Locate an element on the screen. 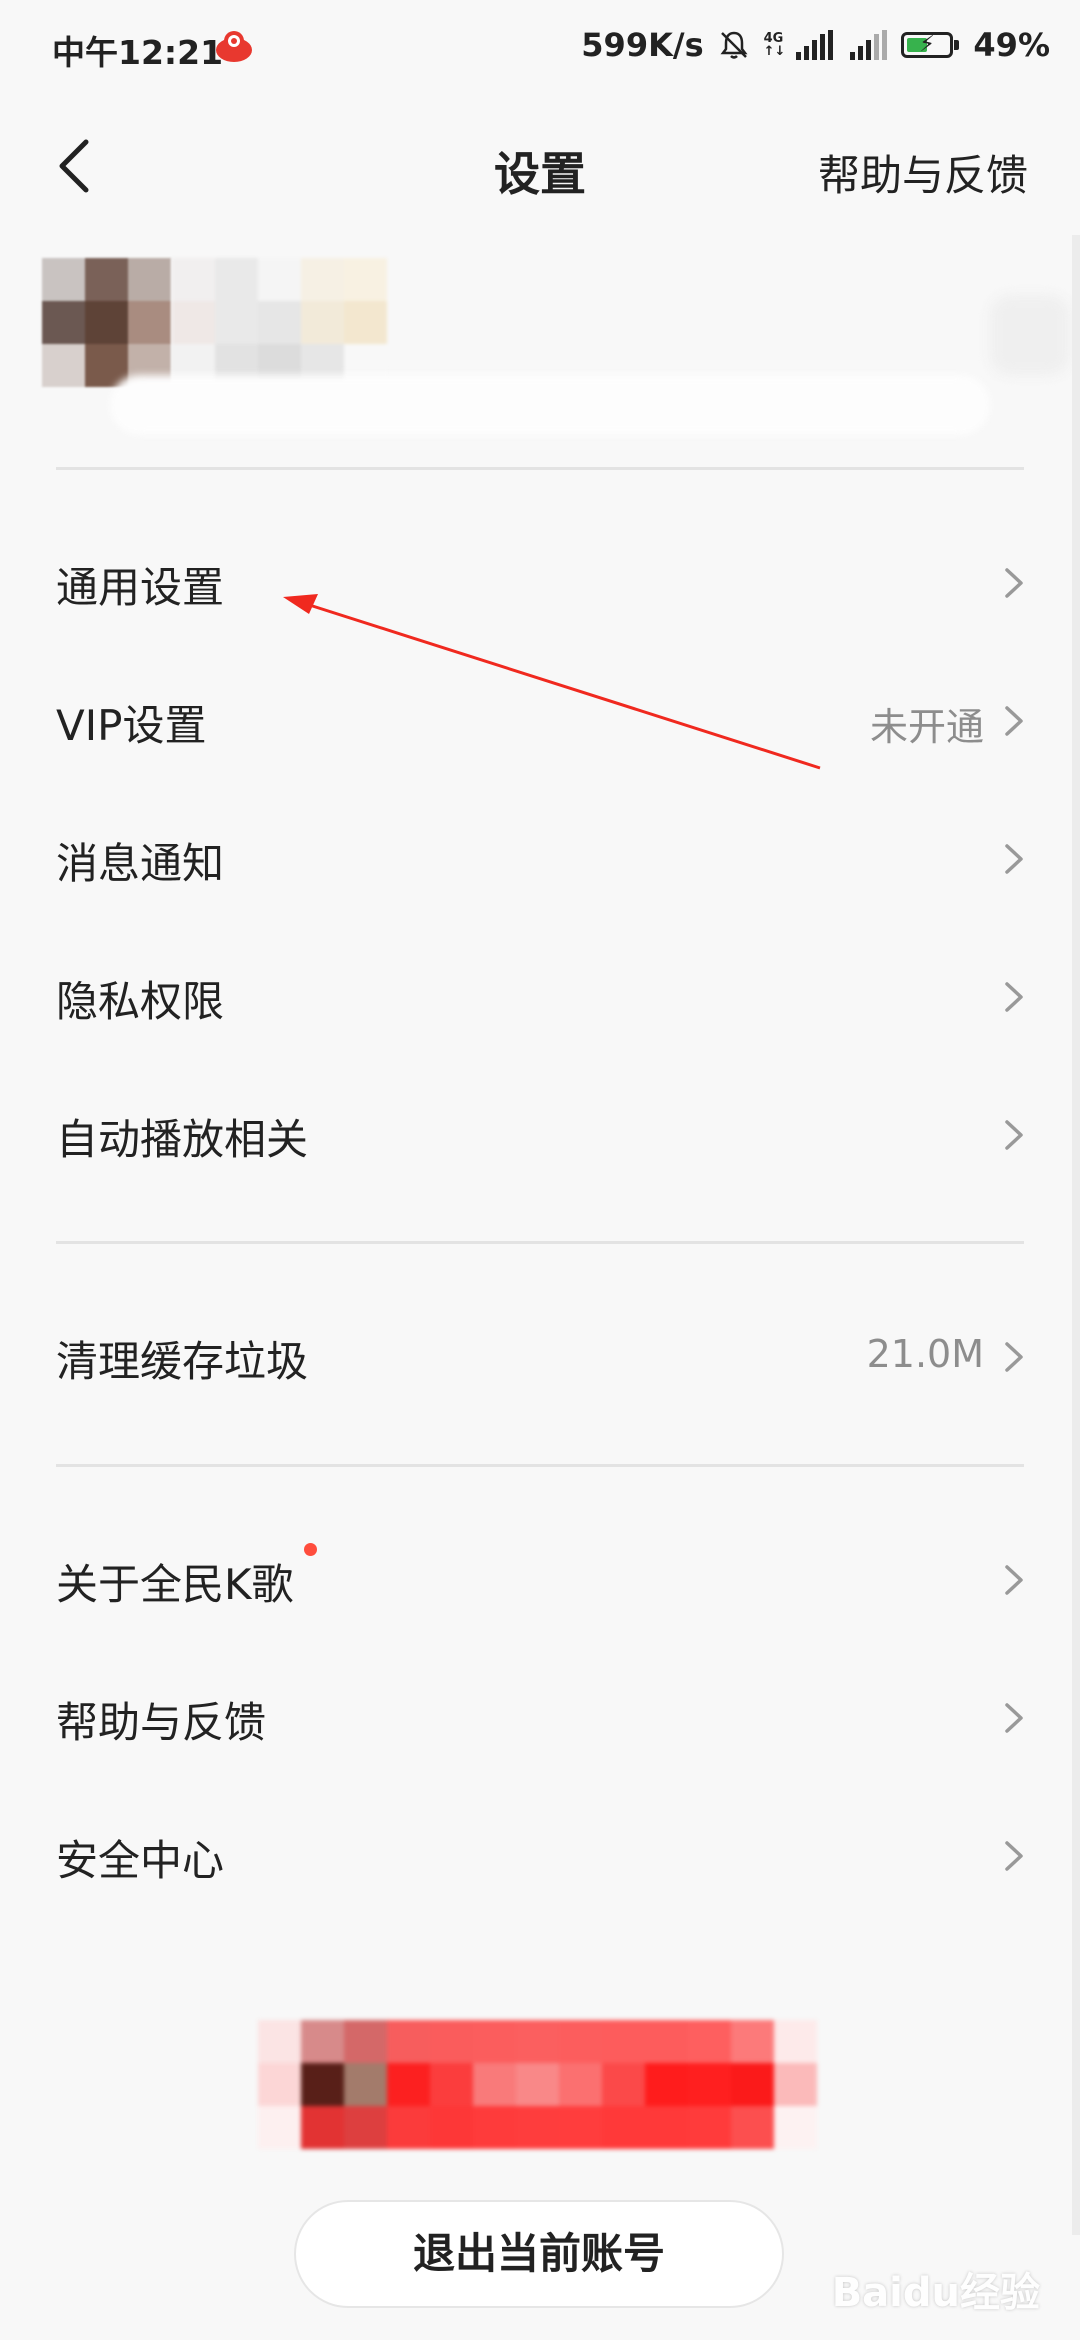 The height and width of the screenshot is (2340, 1080). menu-item-help-feedback: 帮助与反馈 is located at coordinates (540, 1717).